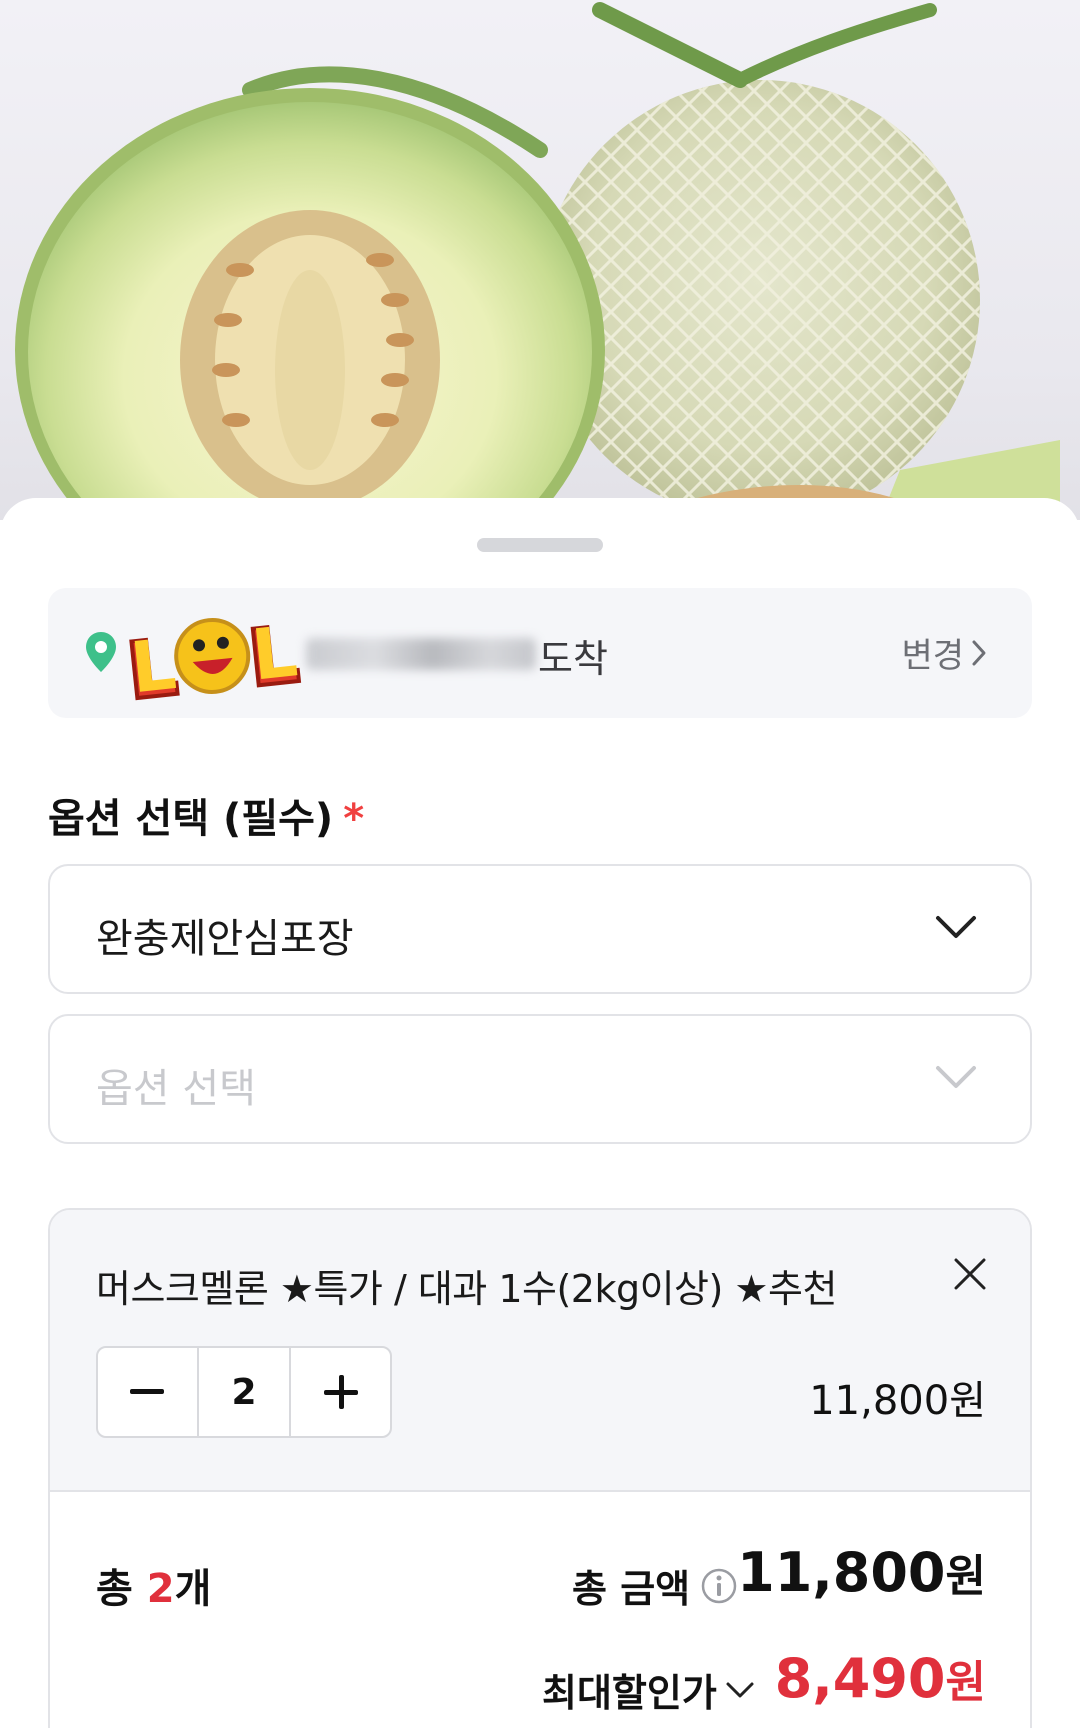 The width and height of the screenshot is (1080, 1728). Describe the element at coordinates (573, 659) in the screenshot. I see `arrival-label: 도착` at that location.